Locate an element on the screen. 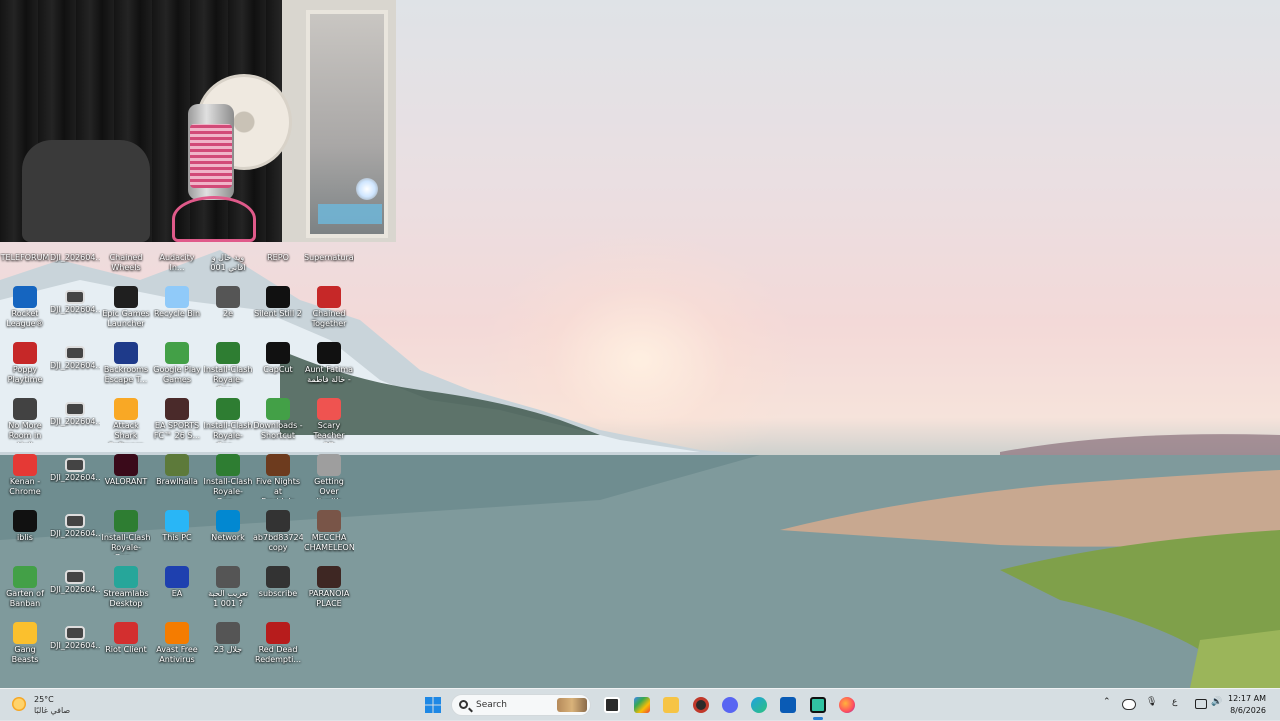 The height and width of the screenshot is (721, 1280). desktop-icon-label: Brawlhalla is located at coordinates (177, 481).